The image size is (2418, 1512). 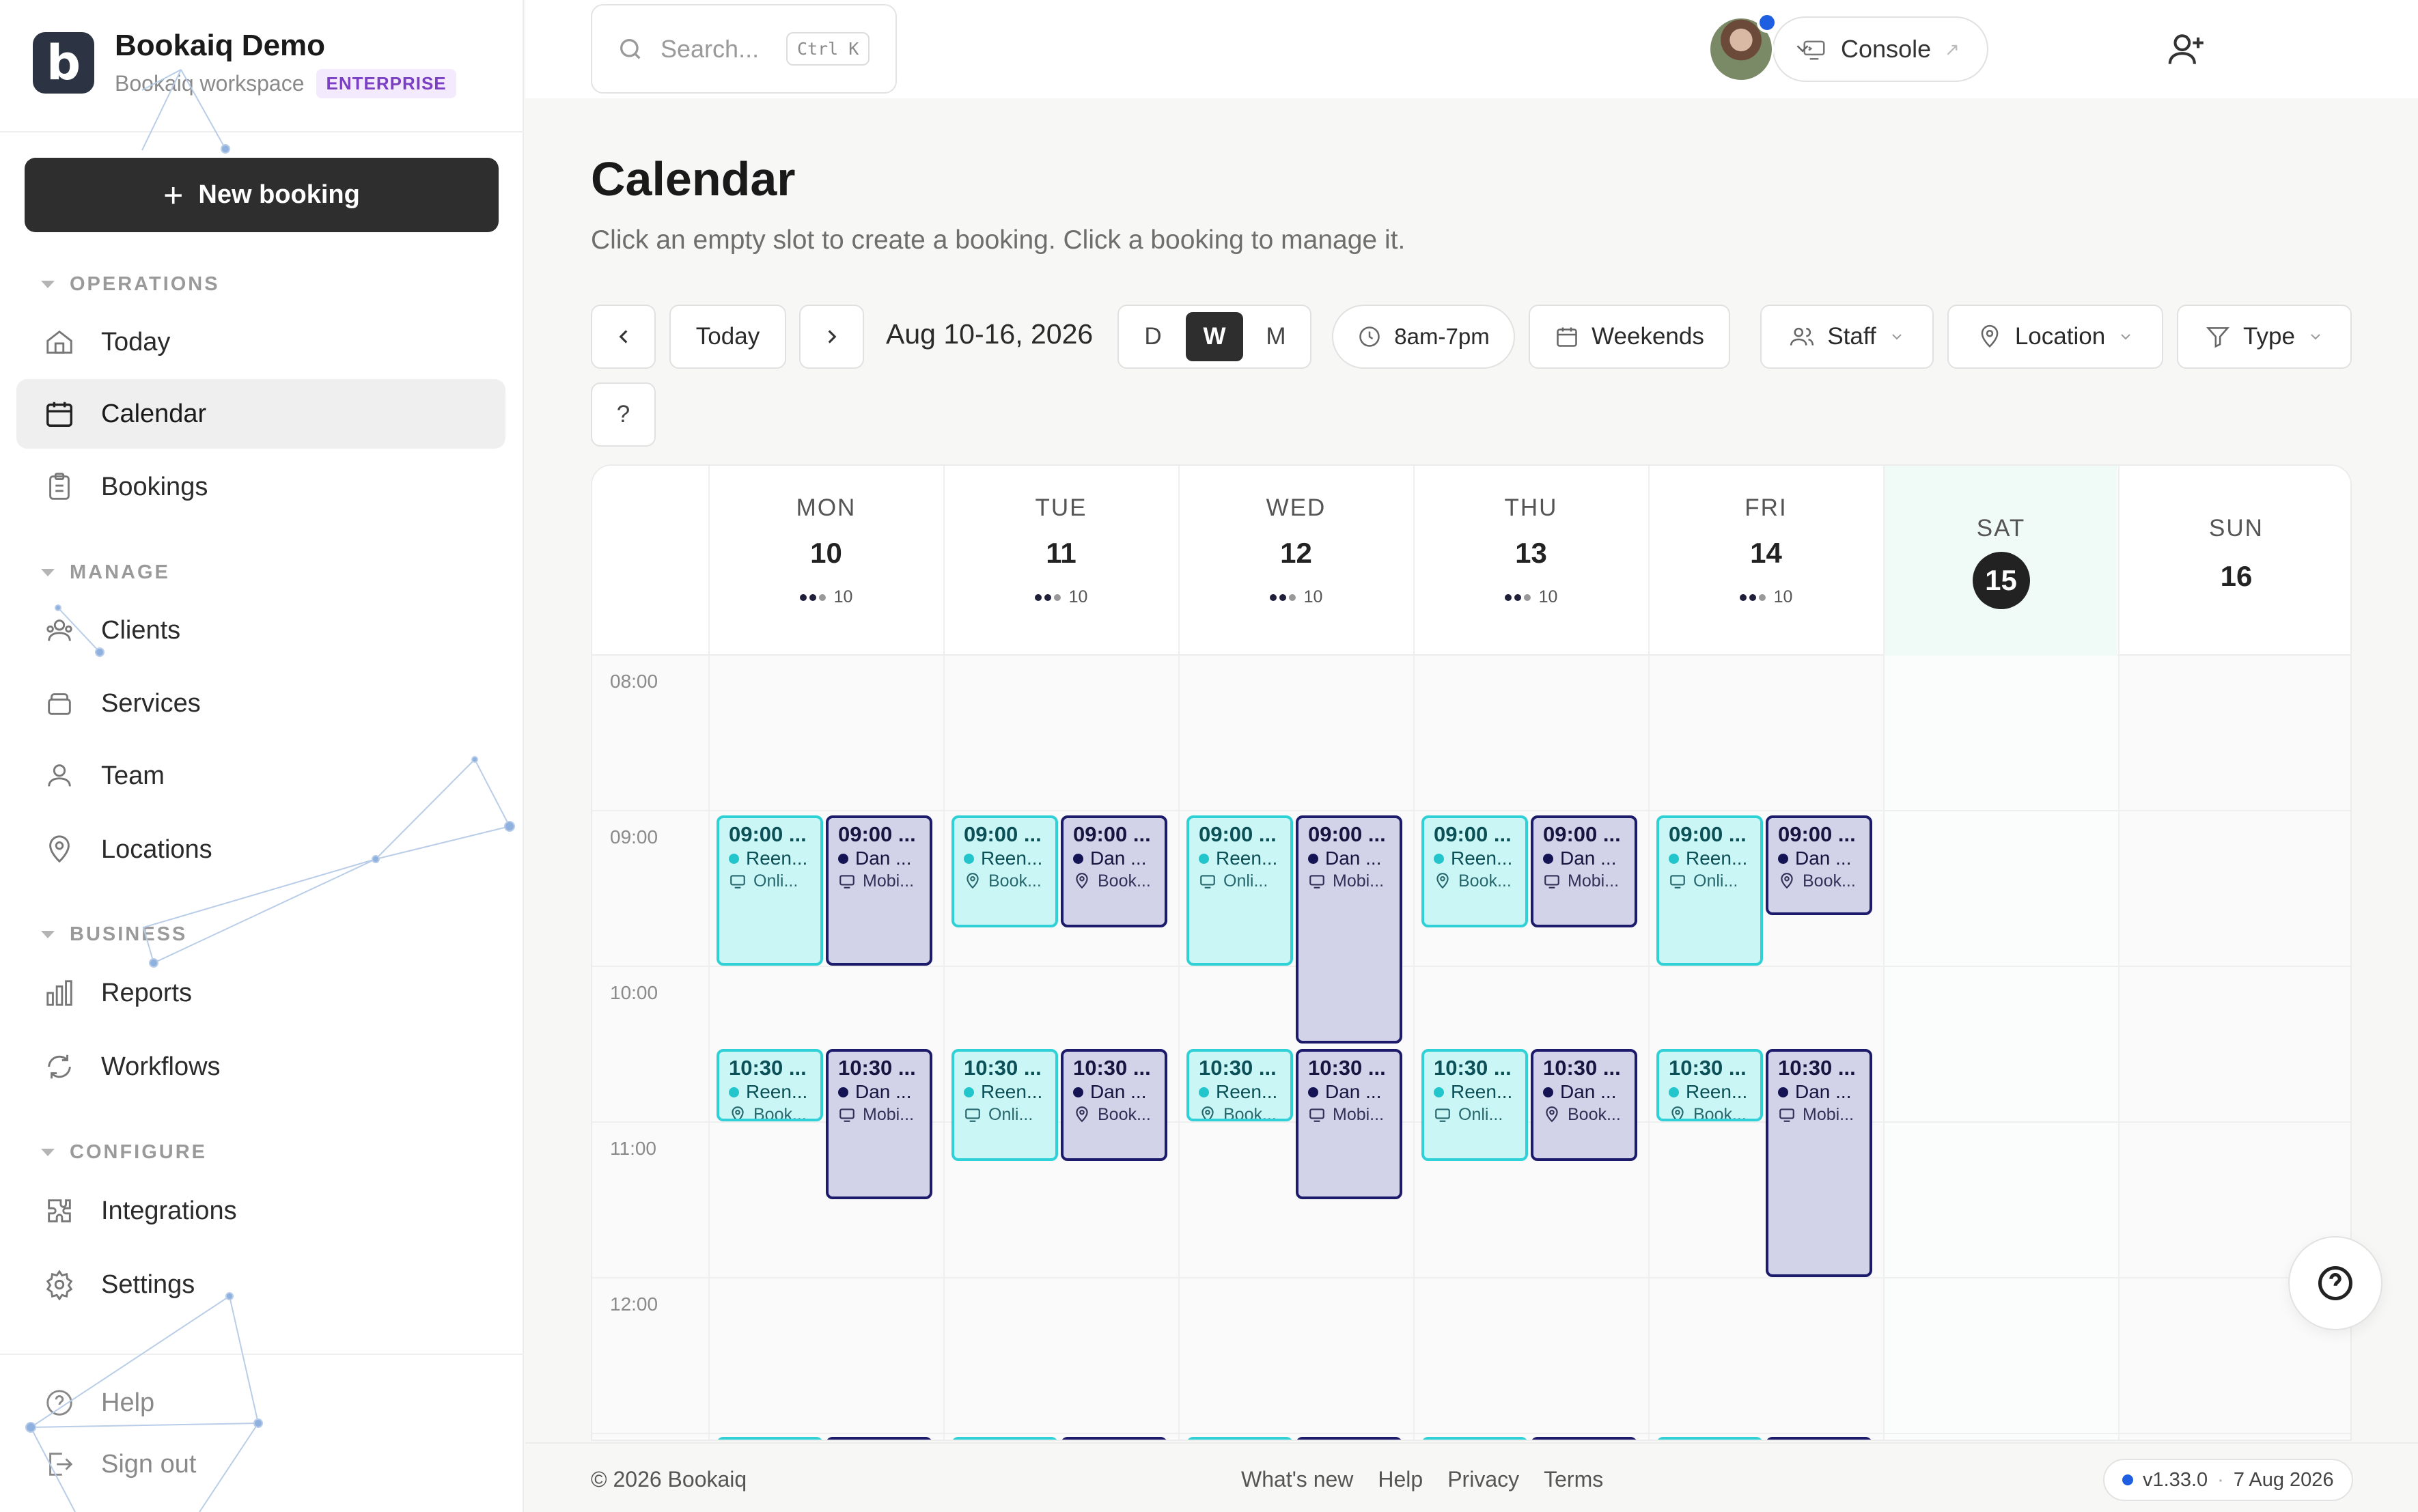 I want to click on add-user-icon, so click(x=2186, y=50).